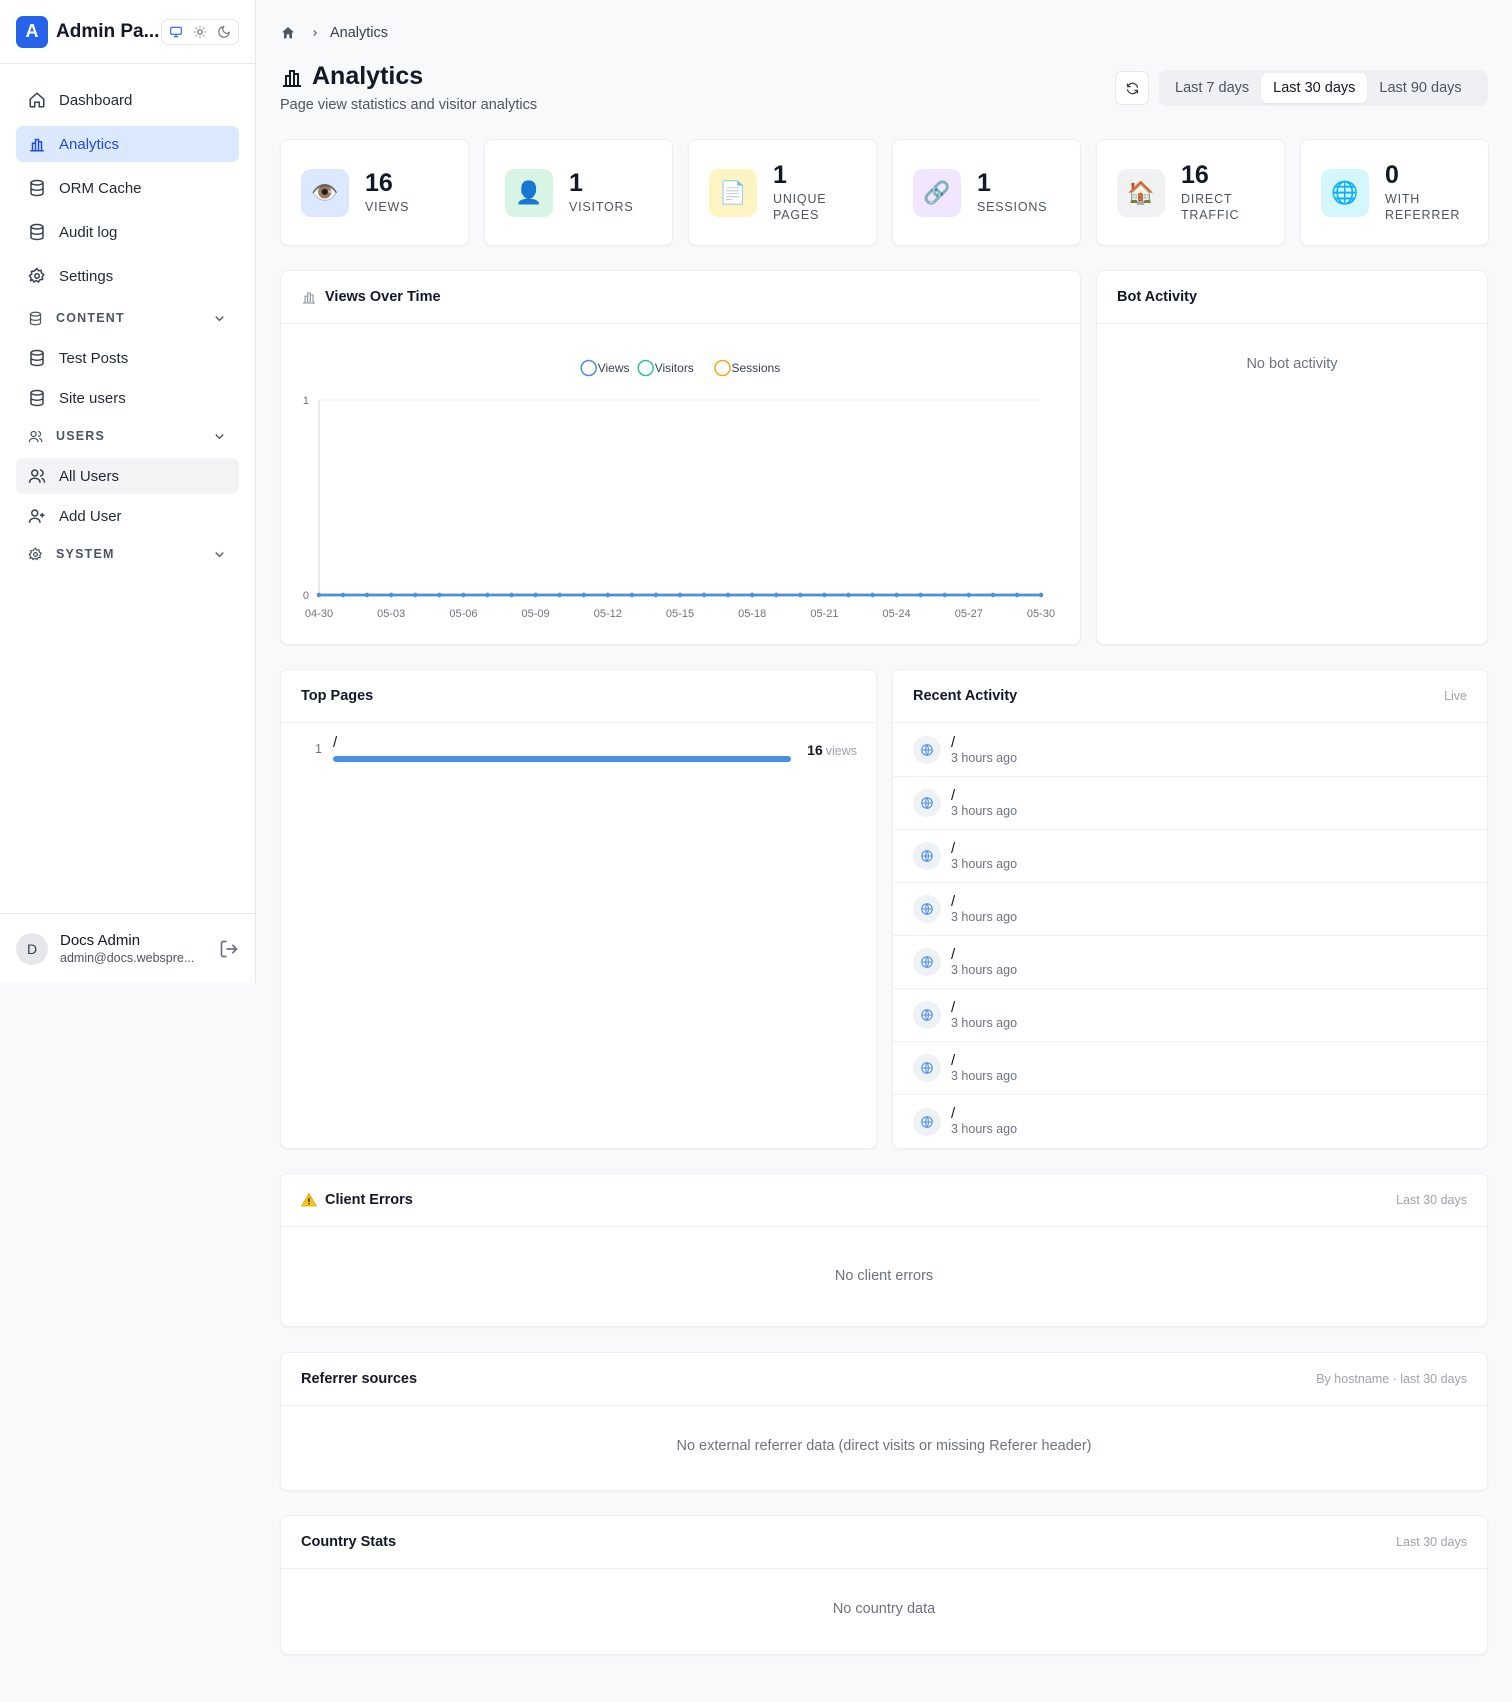 This screenshot has width=1512, height=1702. I want to click on empty-state: No client errors, so click(884, 1276).